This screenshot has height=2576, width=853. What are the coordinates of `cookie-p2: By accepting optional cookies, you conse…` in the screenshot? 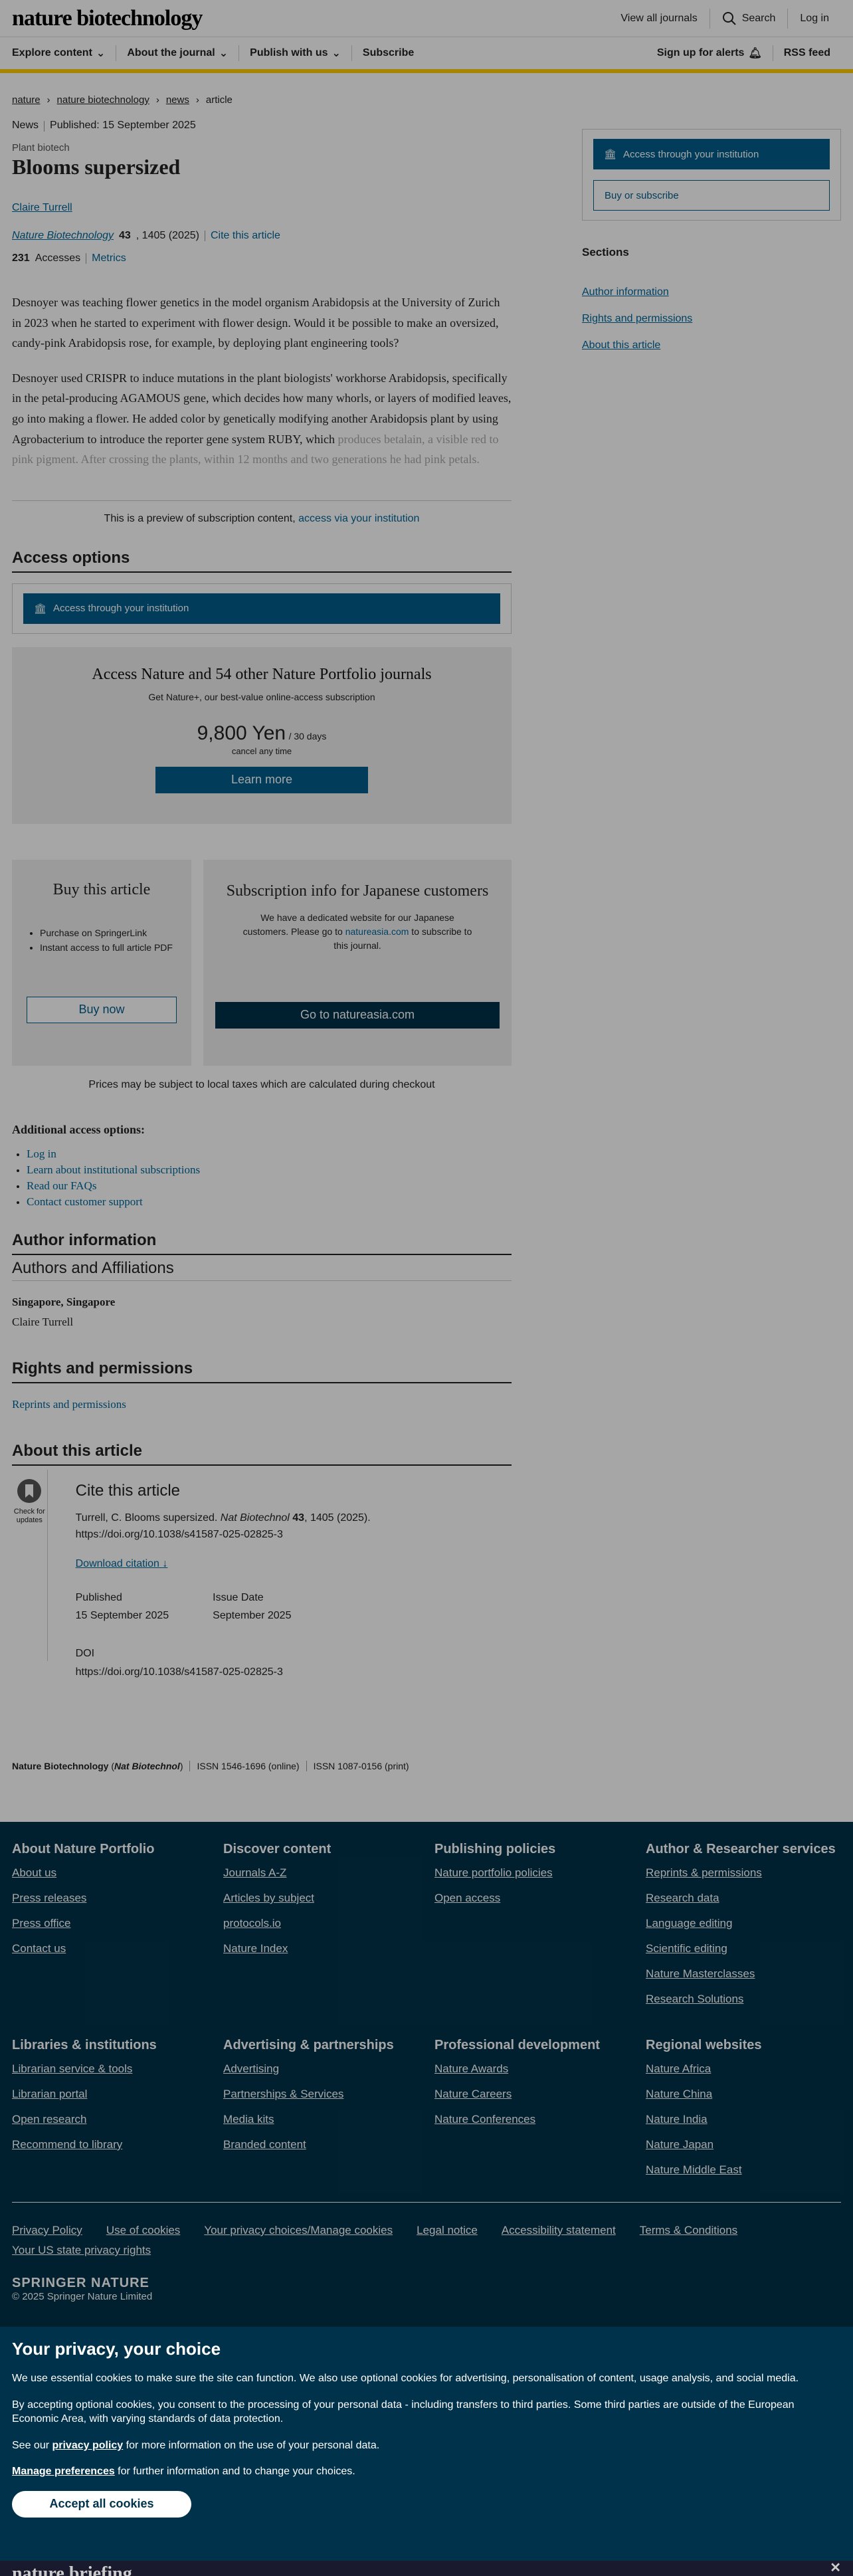 It's located at (403, 2412).